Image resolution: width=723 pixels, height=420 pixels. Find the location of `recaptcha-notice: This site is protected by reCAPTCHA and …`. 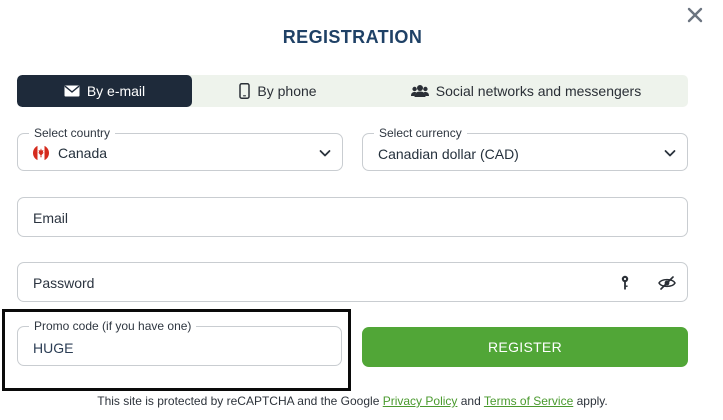

recaptcha-notice: This site is protected by reCAPTCHA and … is located at coordinates (352, 401).